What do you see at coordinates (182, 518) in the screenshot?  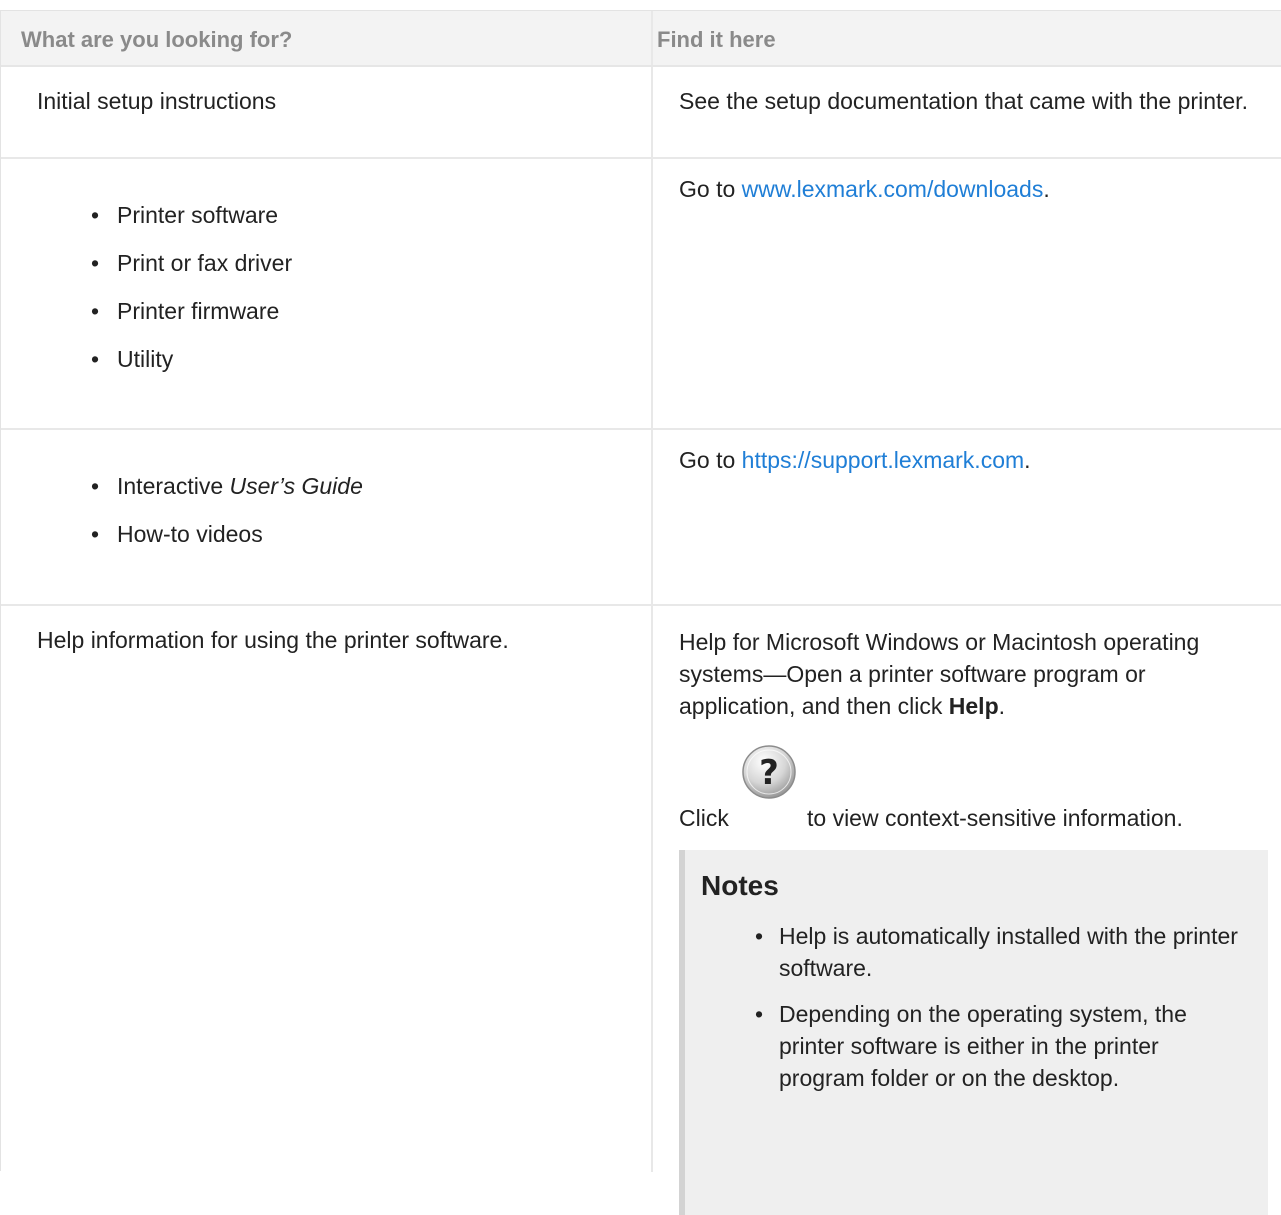 I see `support-list: • Interactive User’s Guide • How-to videos` at bounding box center [182, 518].